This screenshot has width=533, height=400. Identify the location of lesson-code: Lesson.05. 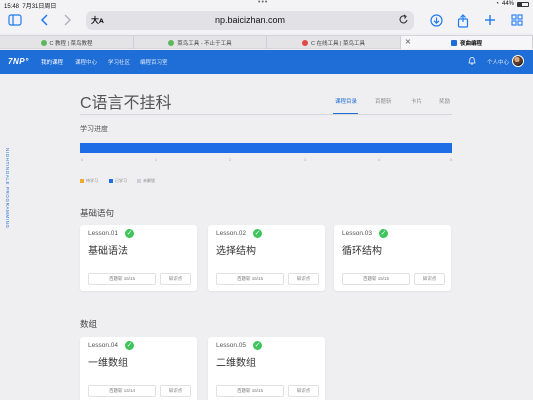
(231, 345).